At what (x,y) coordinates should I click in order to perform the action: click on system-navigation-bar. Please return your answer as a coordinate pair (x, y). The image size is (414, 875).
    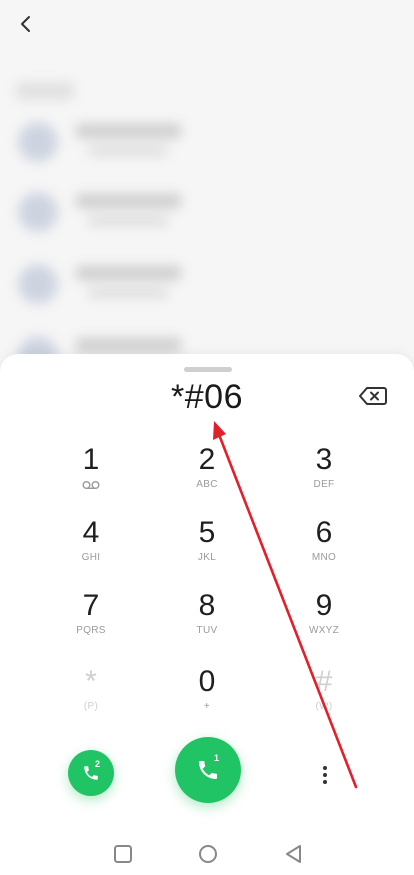
    Looking at the image, I should click on (207, 854).